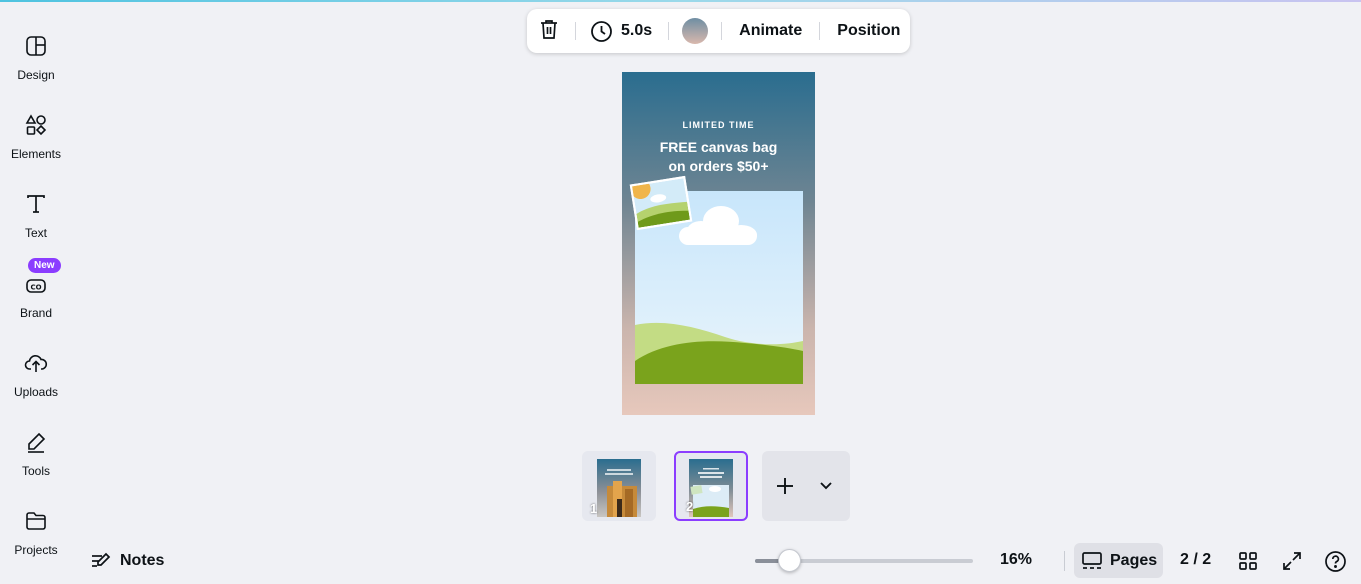 This screenshot has height=584, width=1361. I want to click on color-swatch-button, so click(695, 31).